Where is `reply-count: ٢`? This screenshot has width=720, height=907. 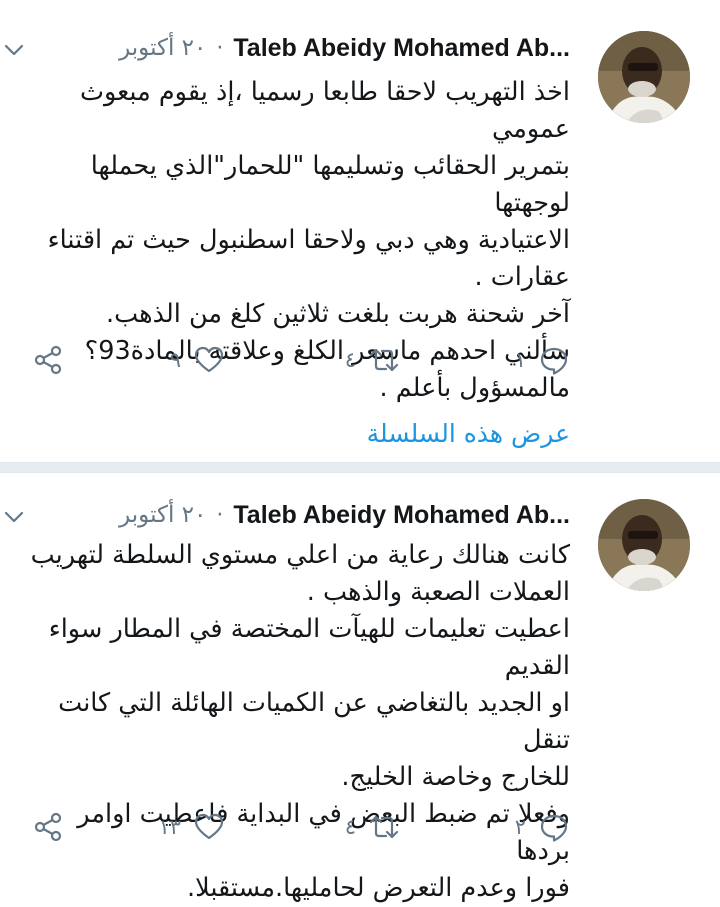 reply-count: ٢ is located at coordinates (520, 827).